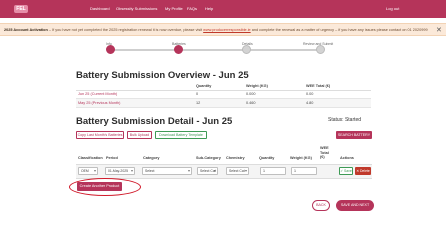 The width and height of the screenshot is (446, 240). Describe the element at coordinates (363, 171) in the screenshot. I see `delete-row-button: ✕ Delete` at that location.